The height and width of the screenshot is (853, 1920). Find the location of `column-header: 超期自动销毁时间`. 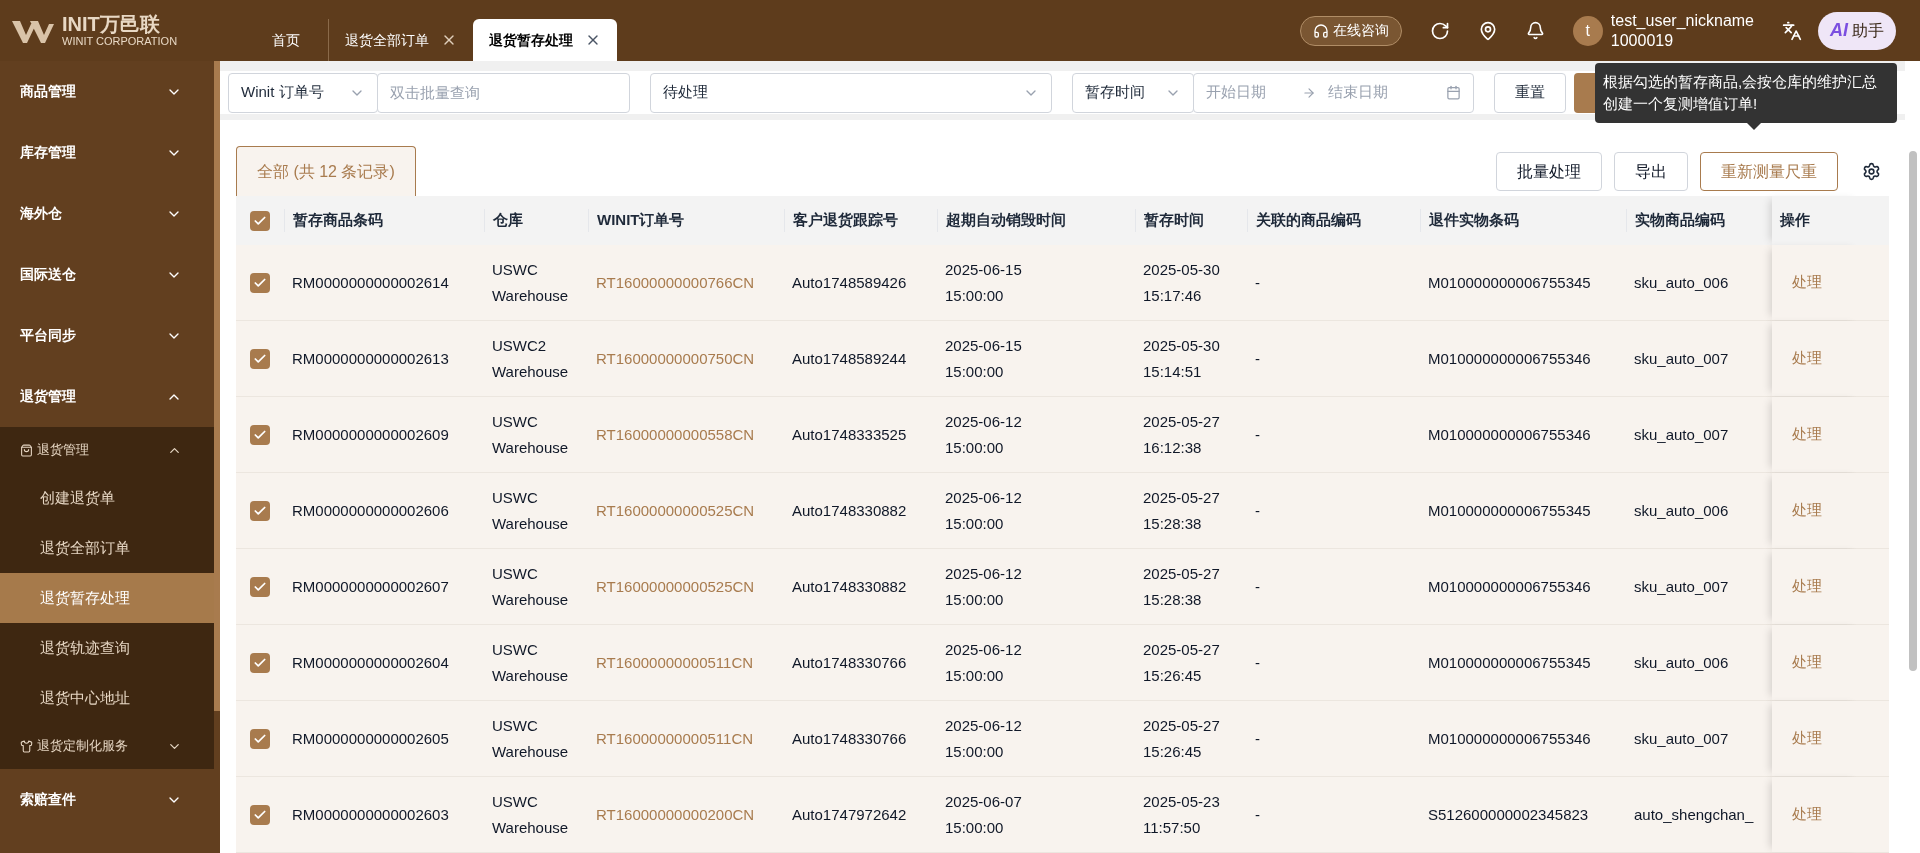

column-header: 超期自动销毁时间 is located at coordinates (1006, 220).